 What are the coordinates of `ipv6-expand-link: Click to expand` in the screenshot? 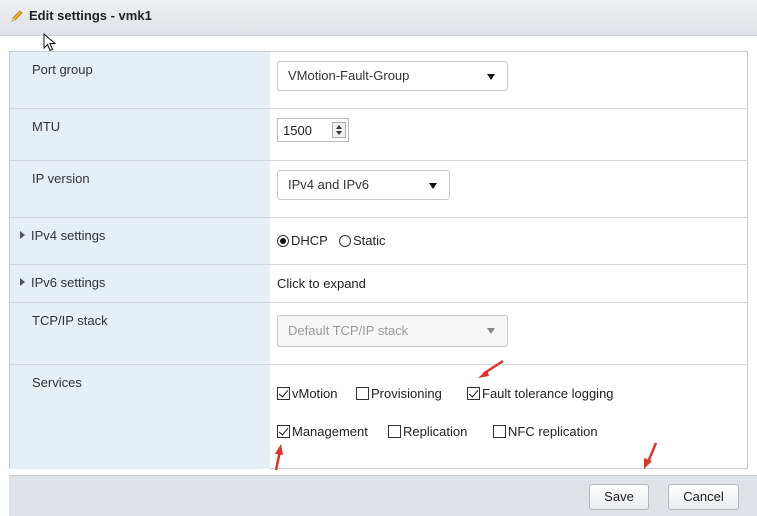 It's located at (321, 283).